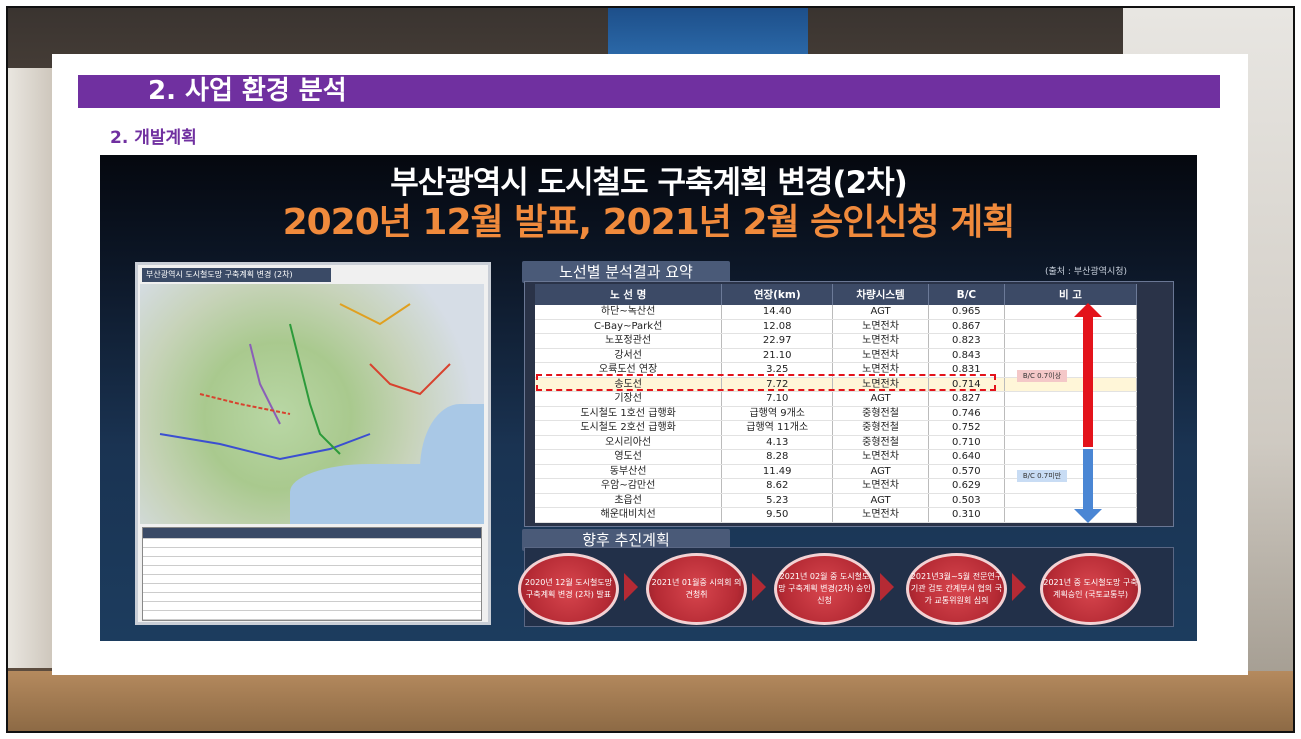  What do you see at coordinates (236, 275) in the screenshot?
I see `map-header: 부산광역시 도시철도망 구축계획 변경 (2차)` at bounding box center [236, 275].